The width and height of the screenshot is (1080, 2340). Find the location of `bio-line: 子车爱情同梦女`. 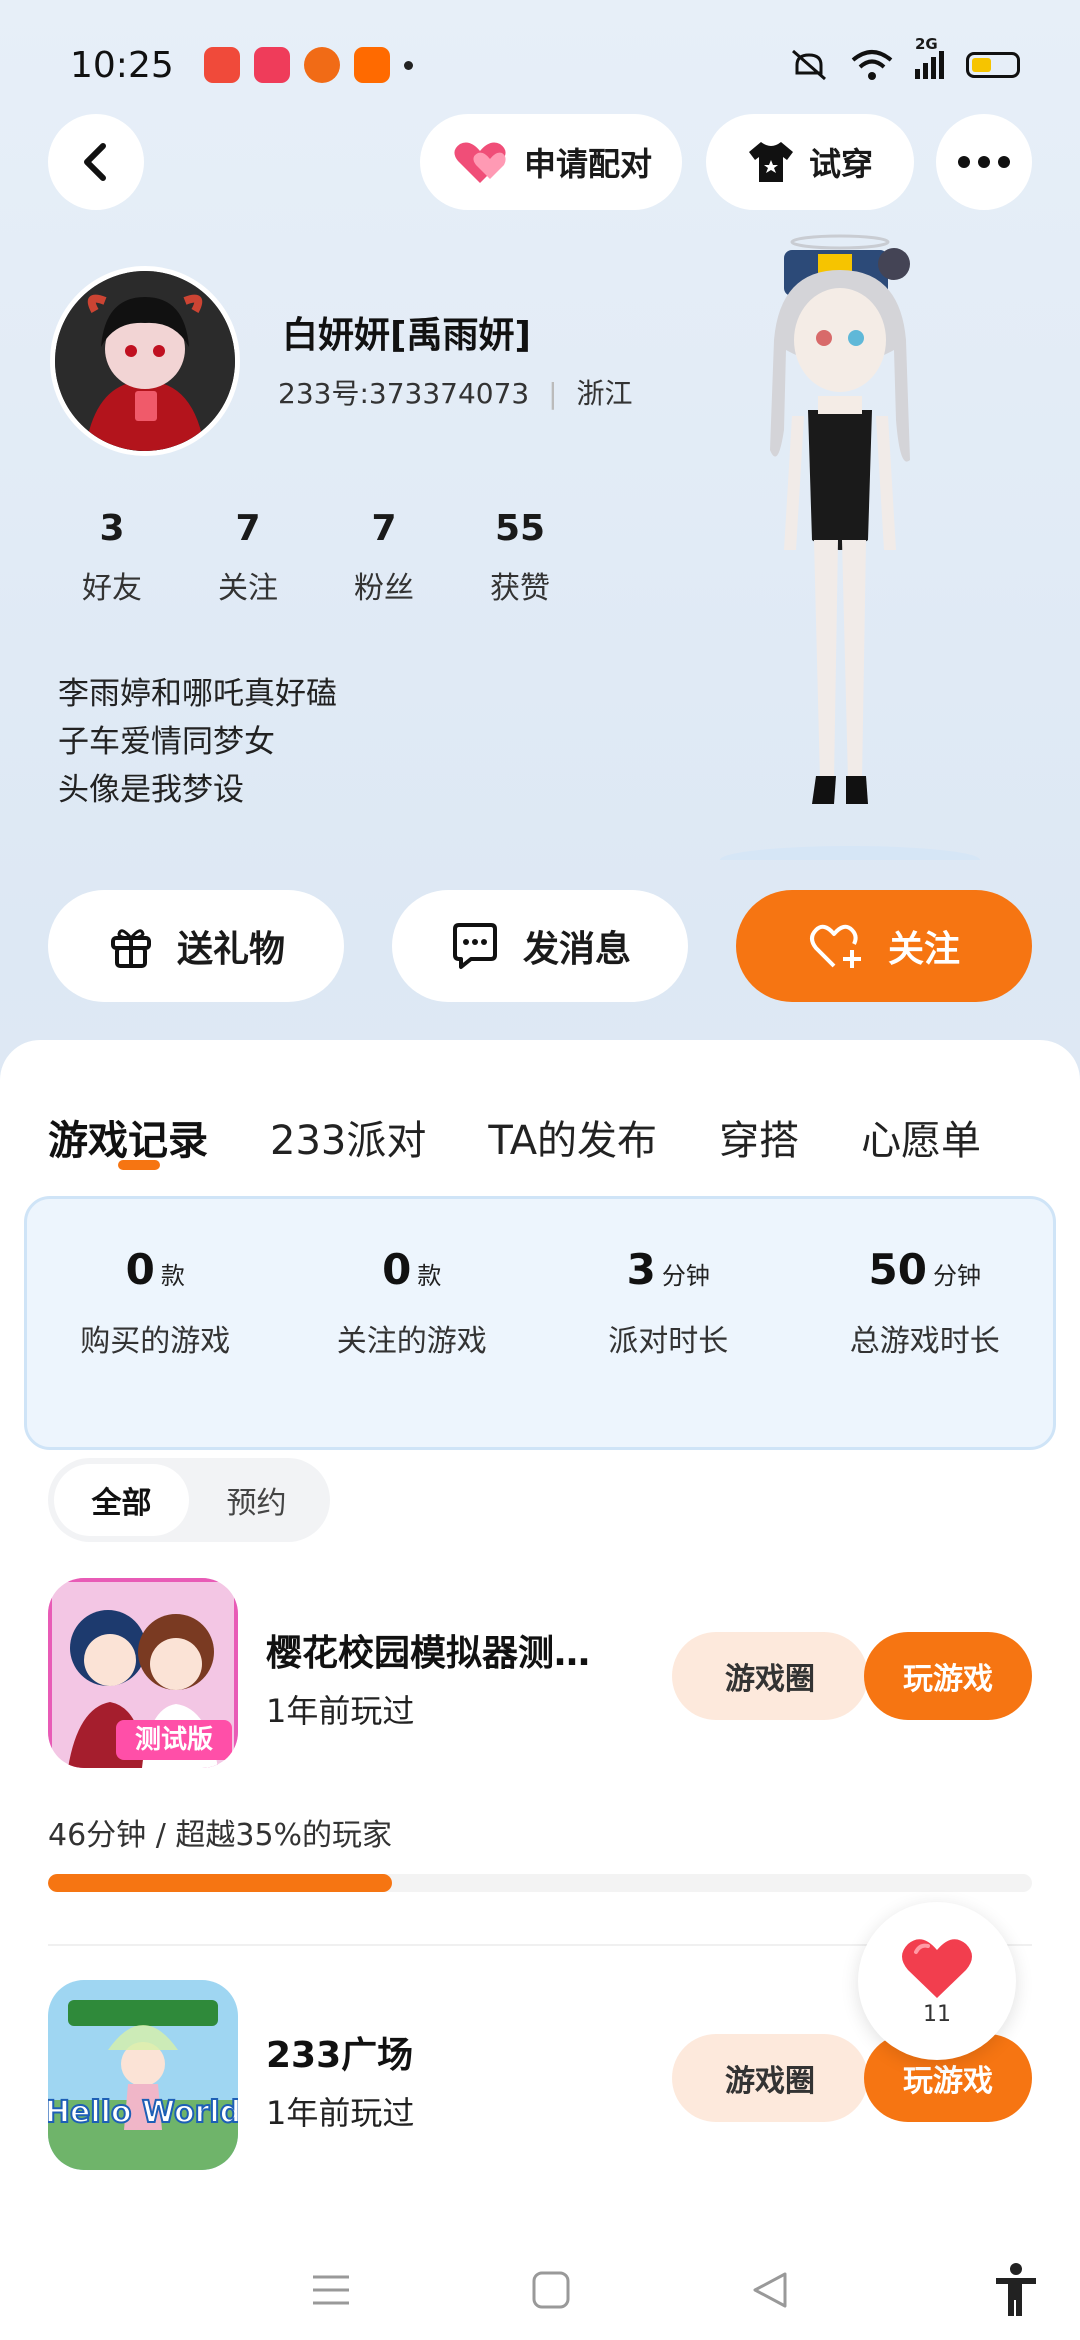

bio-line: 子车爱情同梦女 is located at coordinates (166, 742).